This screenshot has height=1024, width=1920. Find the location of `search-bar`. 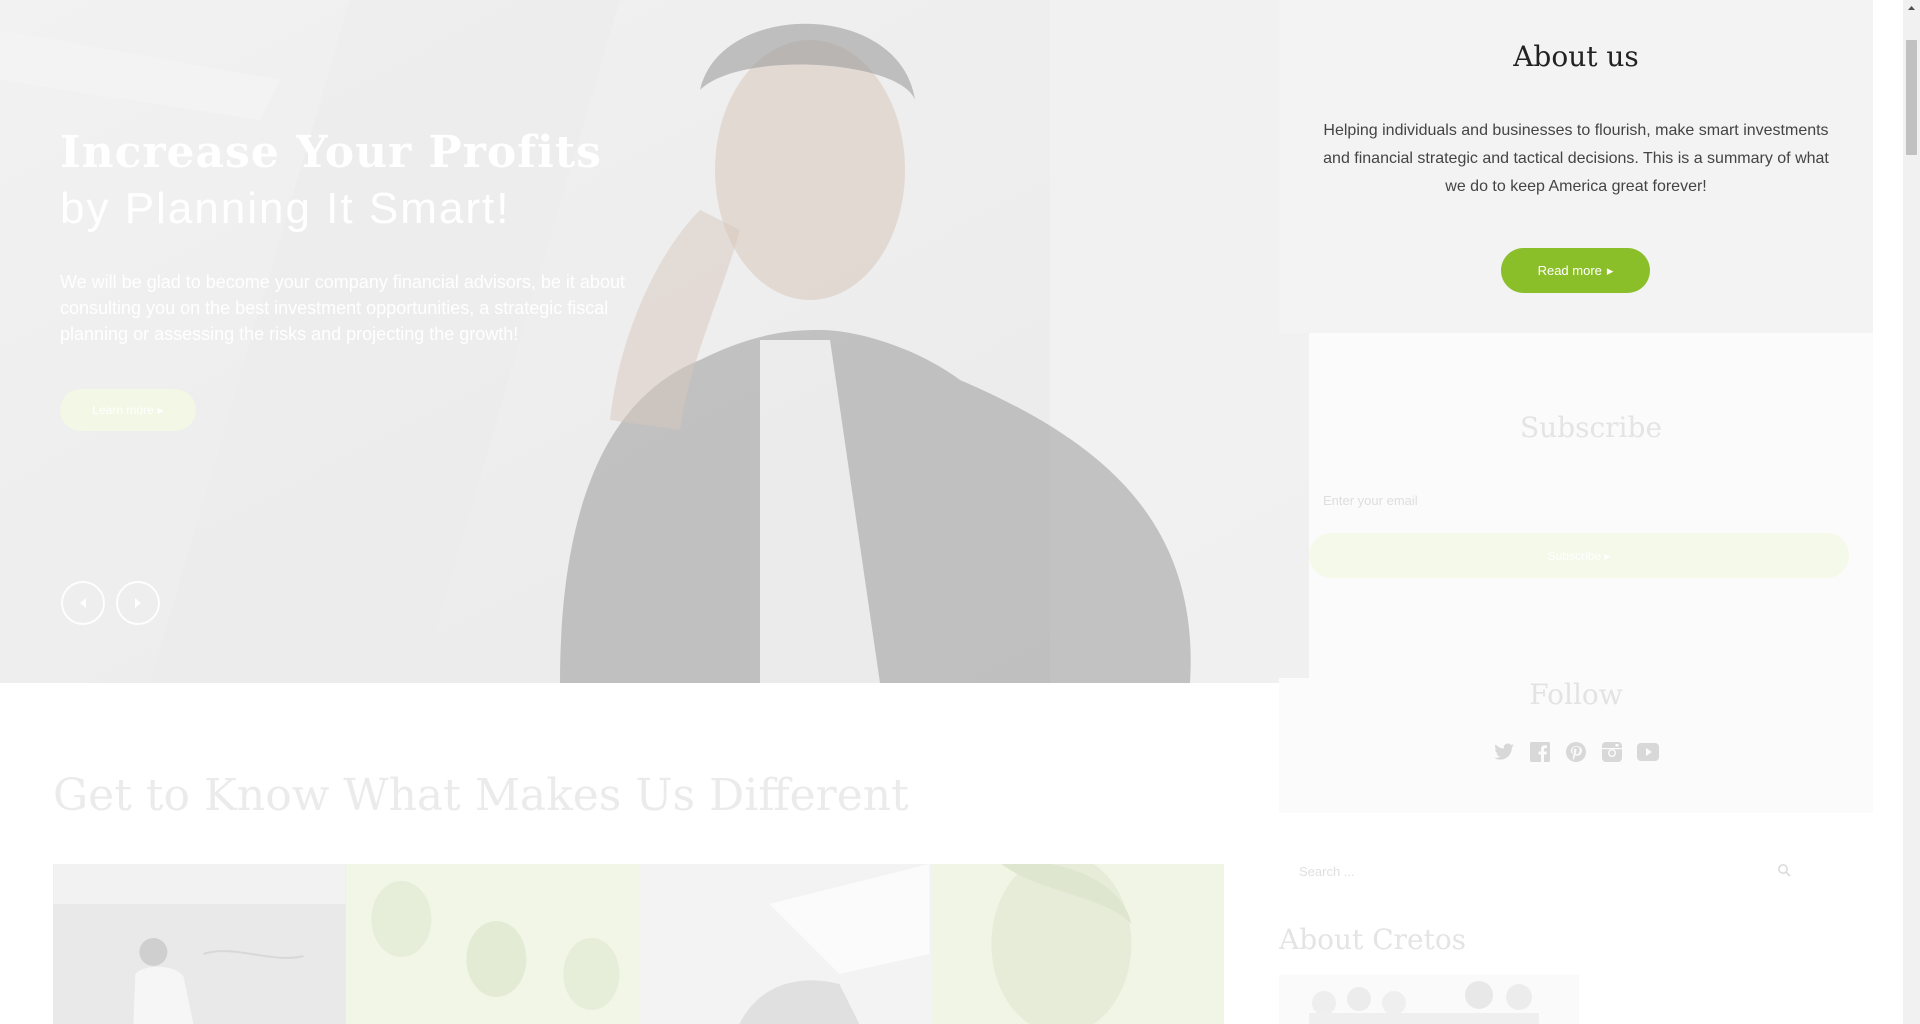

search-bar is located at coordinates (1539, 871).